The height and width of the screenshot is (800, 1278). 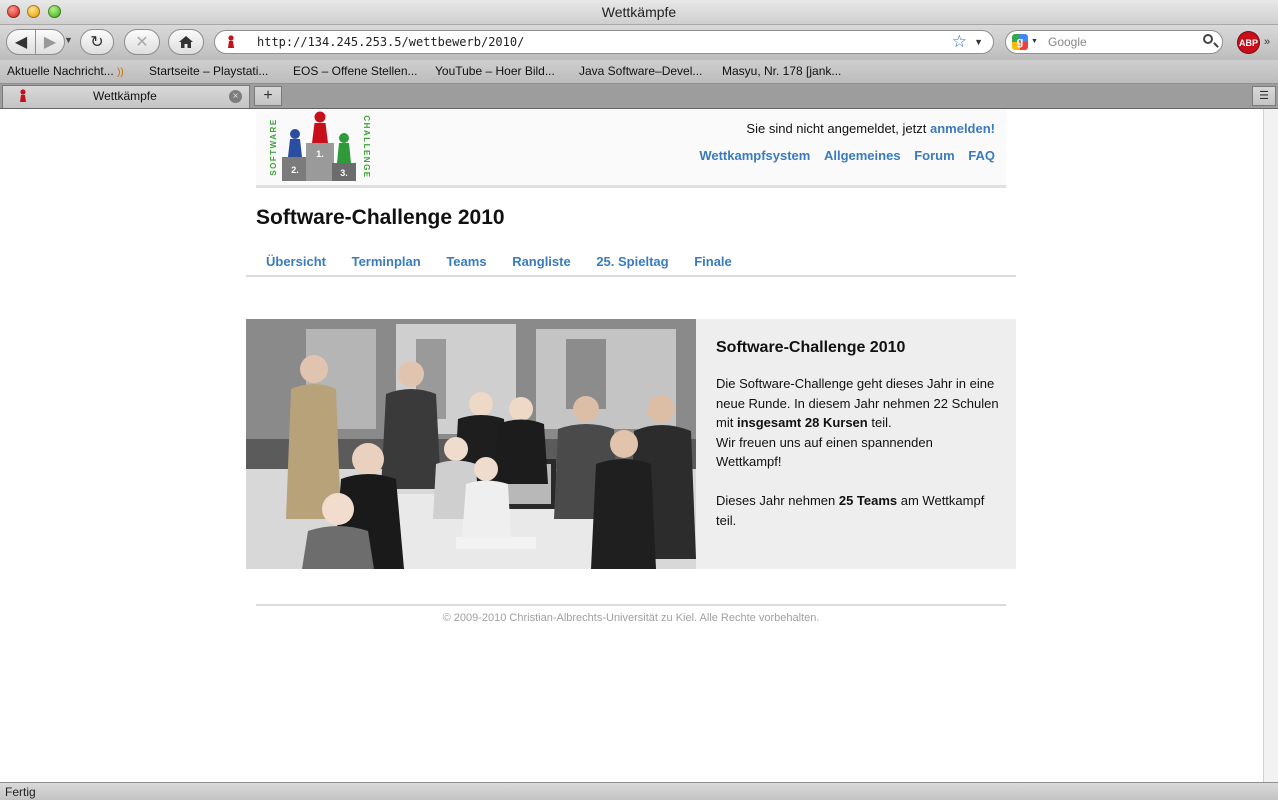 I want to click on plus-icon: +, so click(x=268, y=95).